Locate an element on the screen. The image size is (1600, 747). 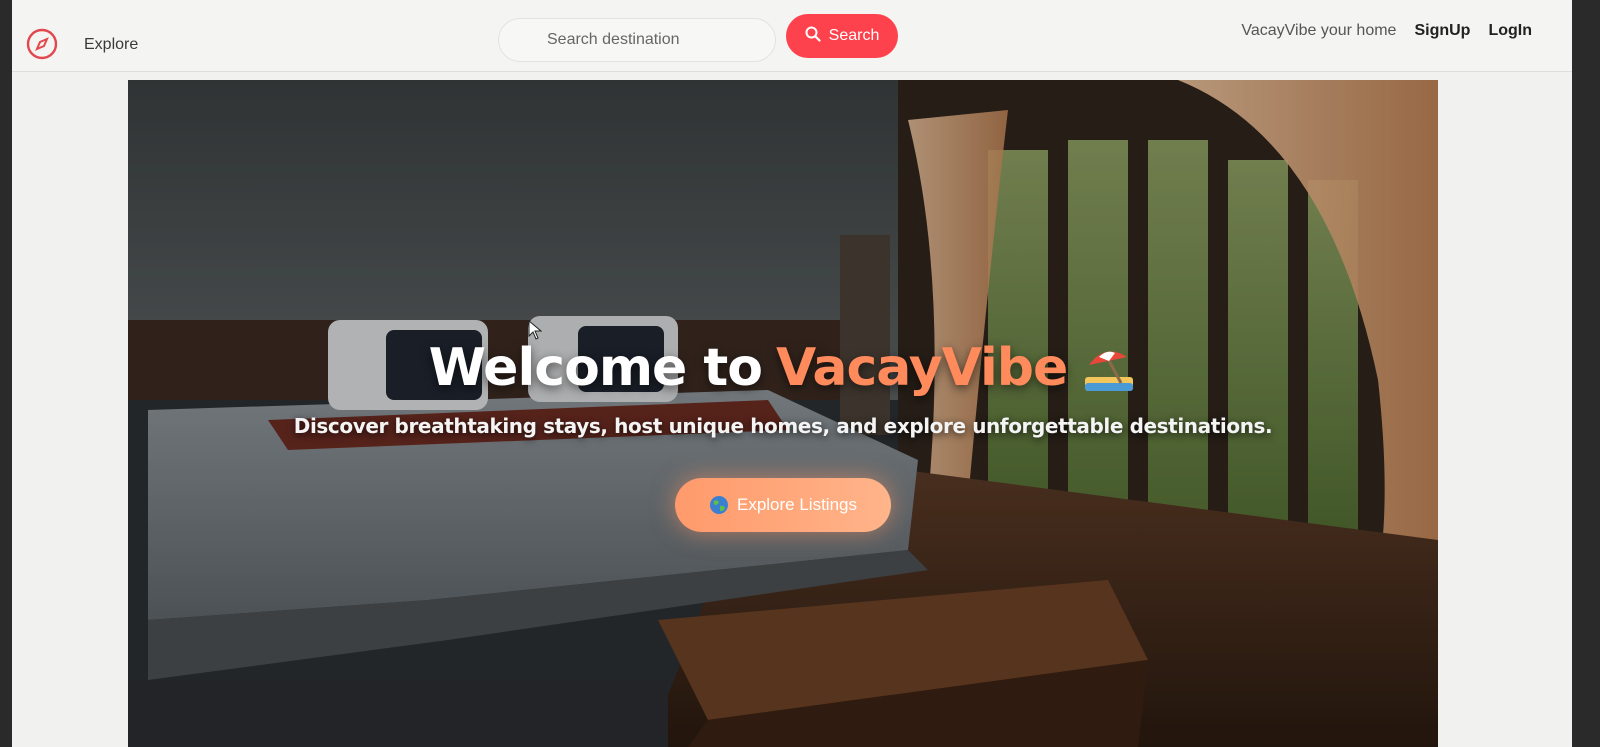
hero-title-brand: VacayVibe is located at coordinates (921, 368).